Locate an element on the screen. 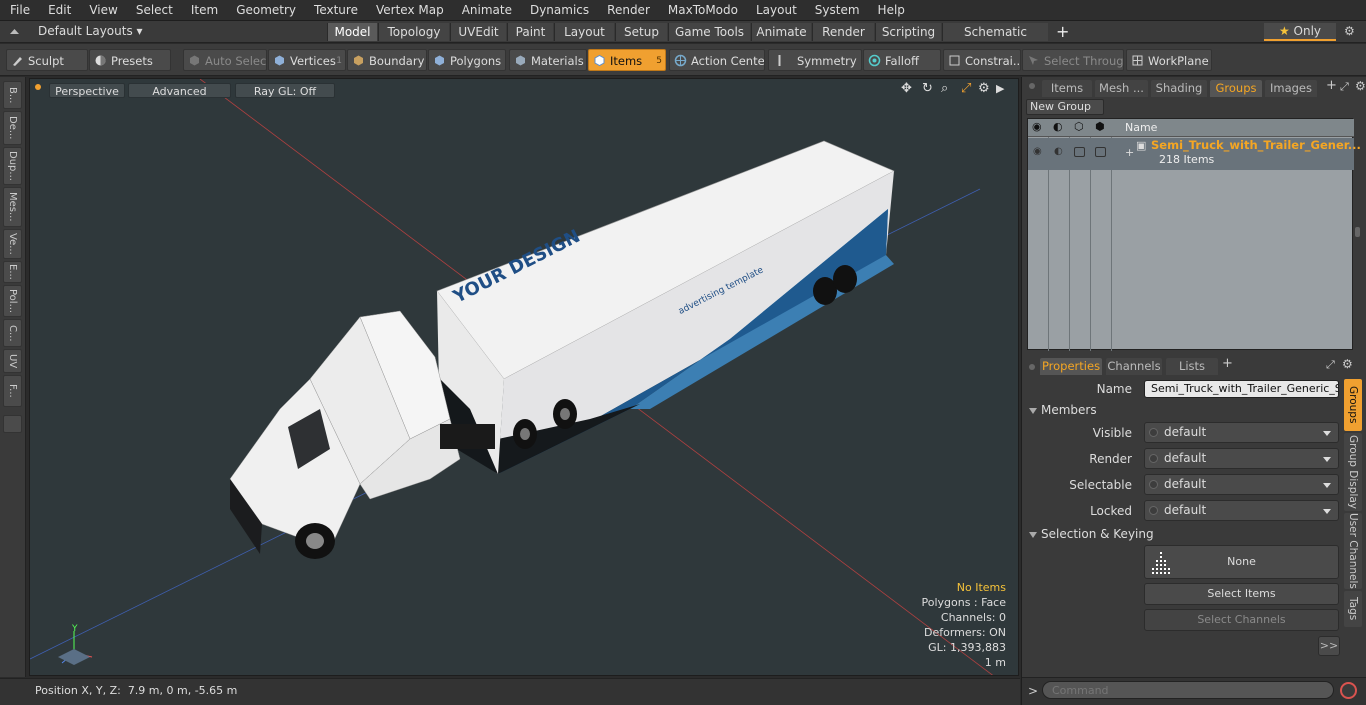 This screenshot has width=1366, height=705. props-dot-icon is located at coordinates (1032, 367).